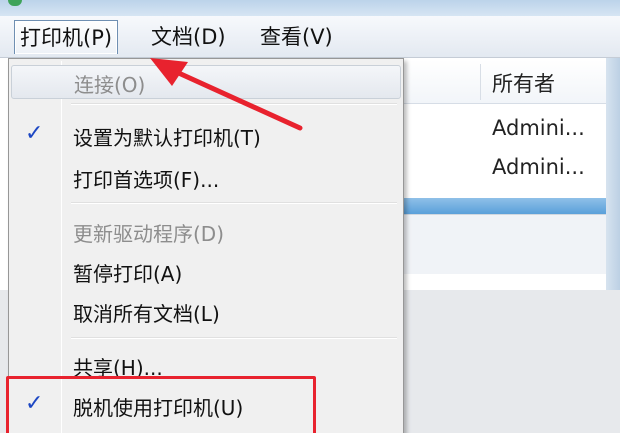  I want to click on menu-document: 文档(D), so click(188, 37).